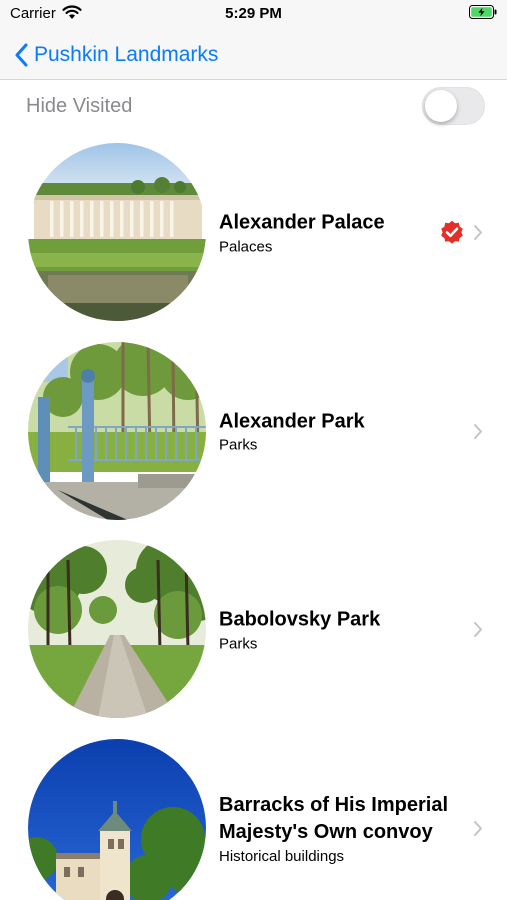 The width and height of the screenshot is (507, 900). What do you see at coordinates (79, 106) in the screenshot?
I see `hide-visited-label: Hide Visited` at bounding box center [79, 106].